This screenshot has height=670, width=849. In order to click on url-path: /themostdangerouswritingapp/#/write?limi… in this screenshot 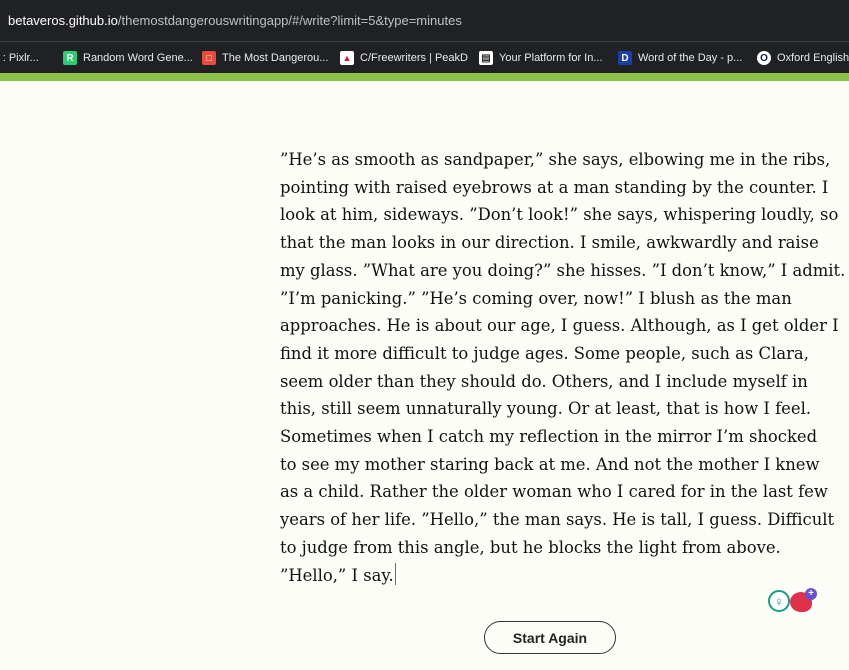, I will do `click(289, 20)`.